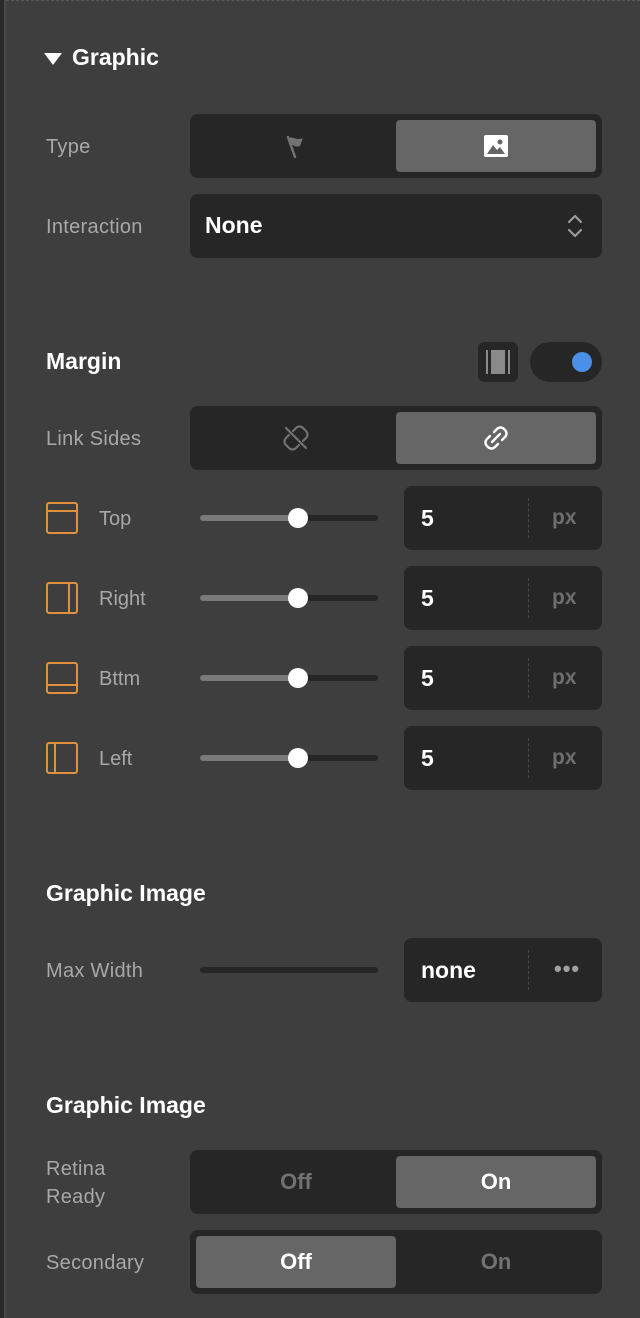  I want to click on margin-top-value: 5, so click(427, 518).